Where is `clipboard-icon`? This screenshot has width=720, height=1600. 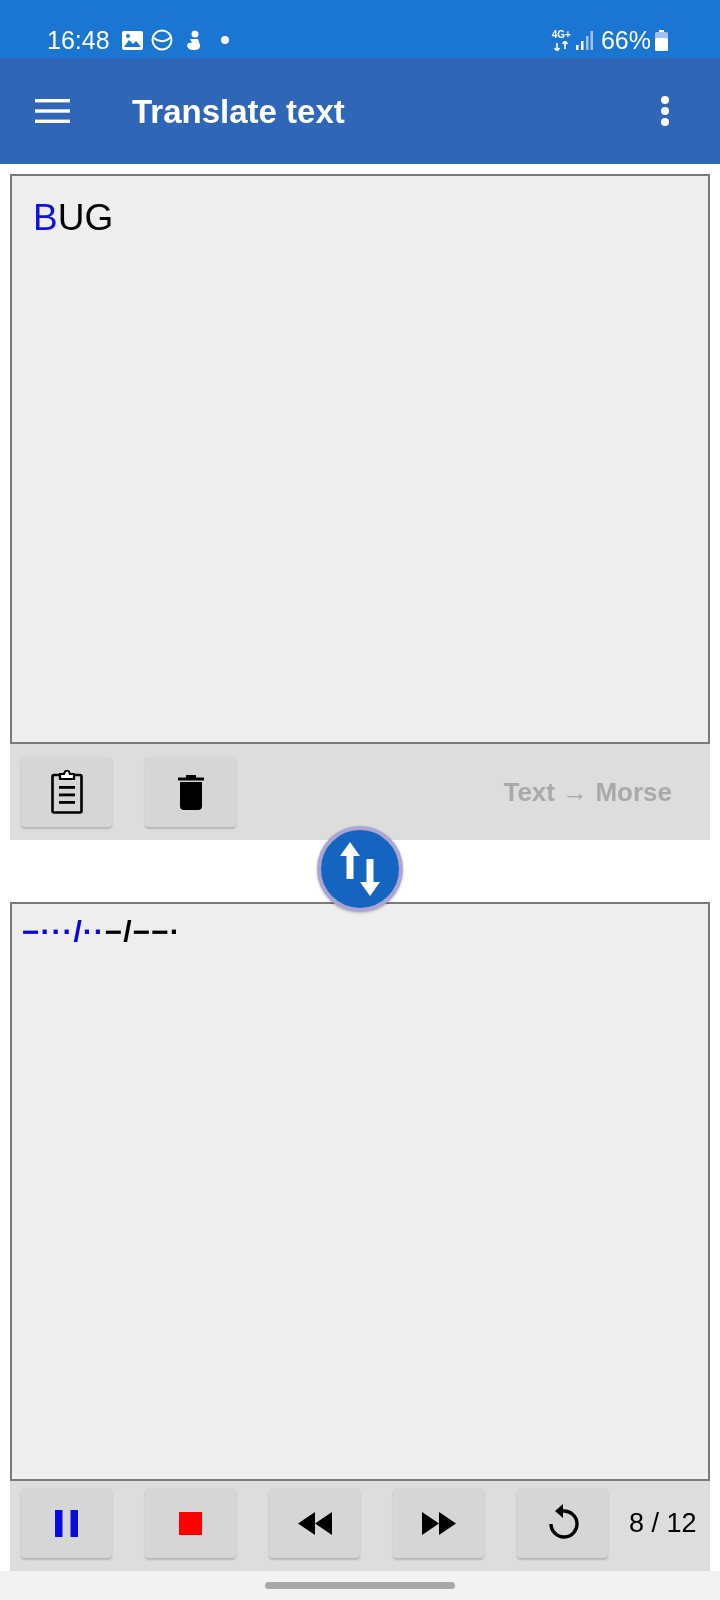 clipboard-icon is located at coordinates (66, 792).